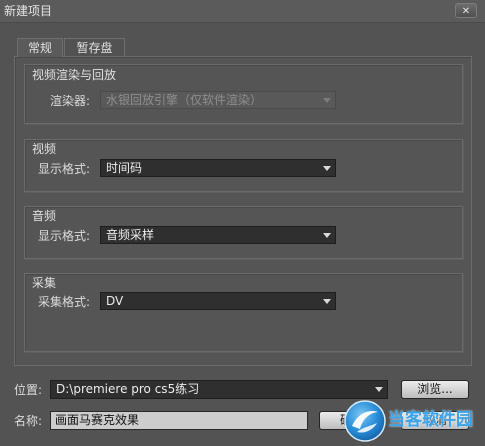 The height and width of the screenshot is (446, 485). I want to click on close-button: ✕, so click(466, 10).